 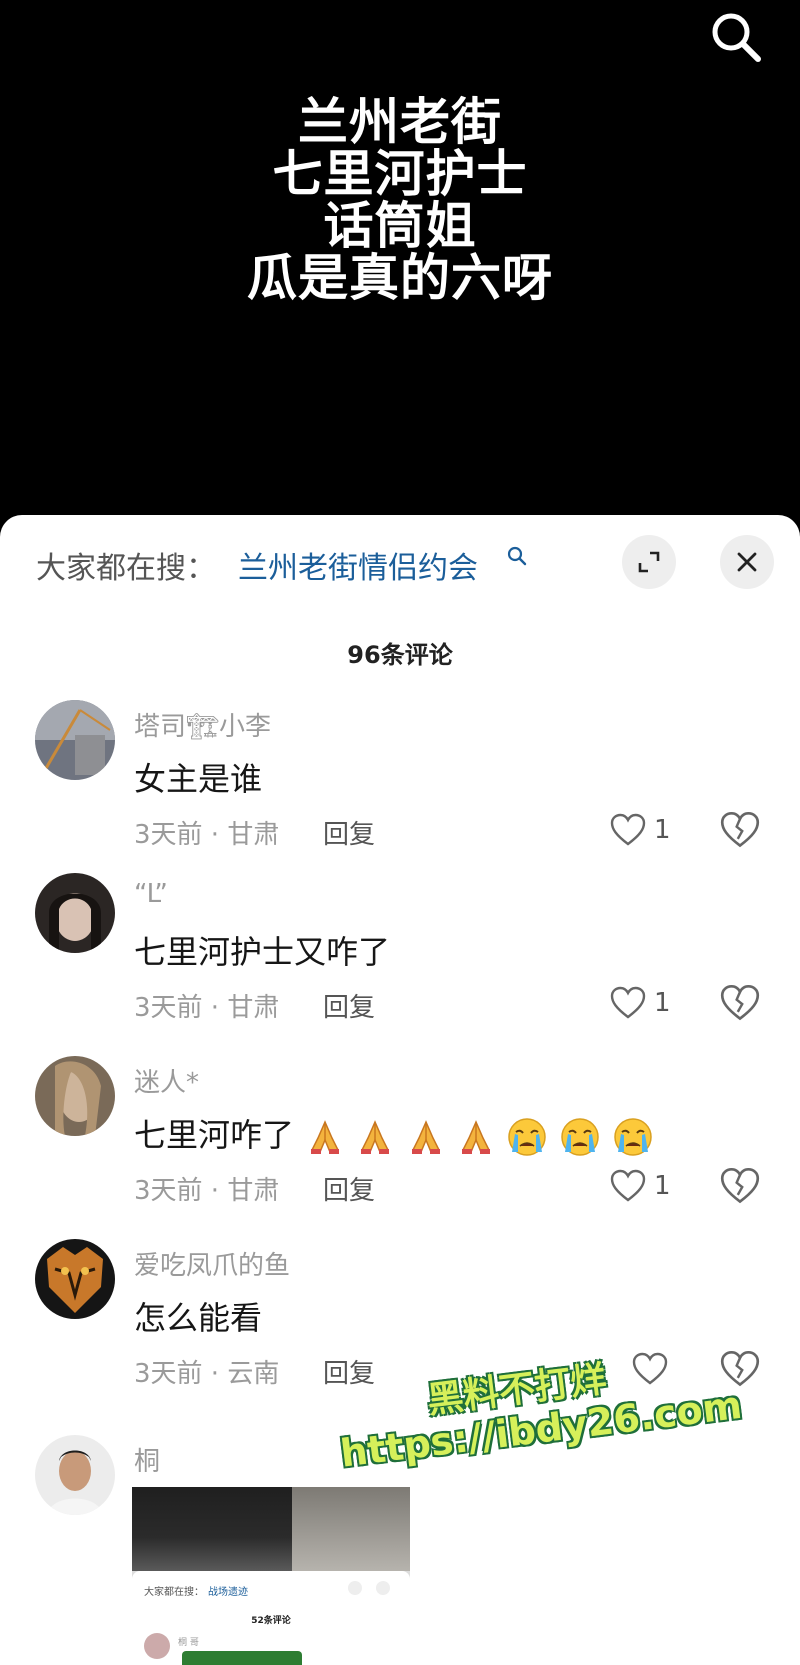 I want to click on comment-username: 桐, so click(x=147, y=1459).